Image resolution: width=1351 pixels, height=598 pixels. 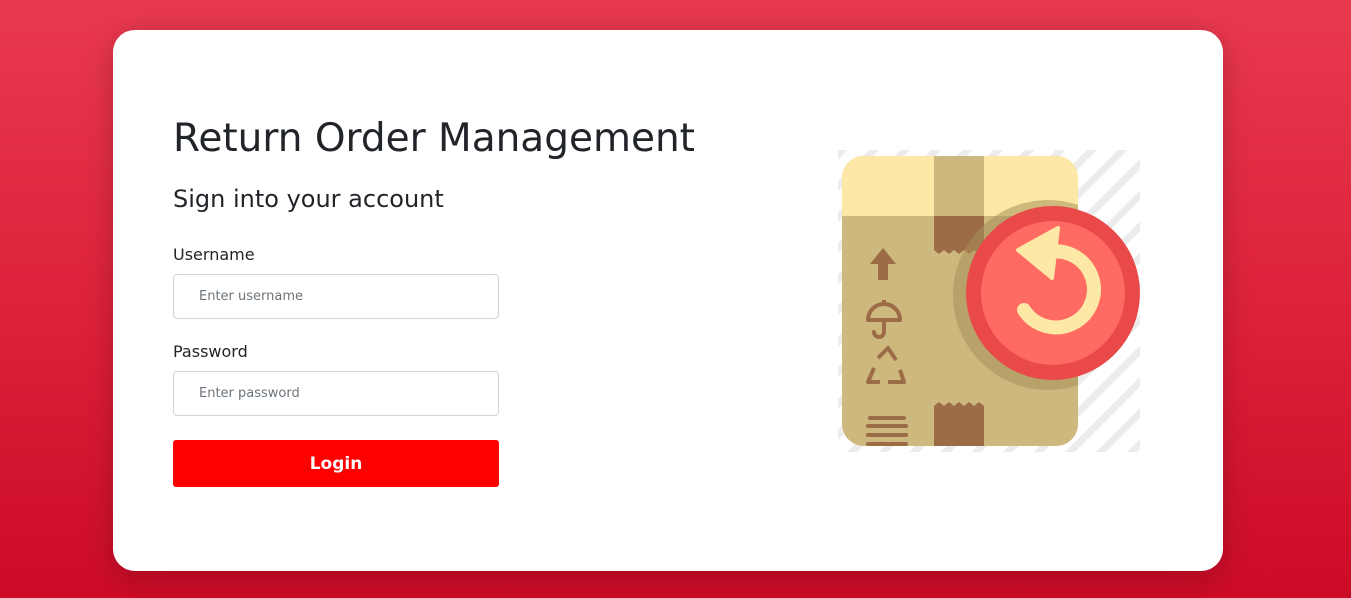 What do you see at coordinates (308, 199) in the screenshot?
I see `page-subtitle: Sign into your account` at bounding box center [308, 199].